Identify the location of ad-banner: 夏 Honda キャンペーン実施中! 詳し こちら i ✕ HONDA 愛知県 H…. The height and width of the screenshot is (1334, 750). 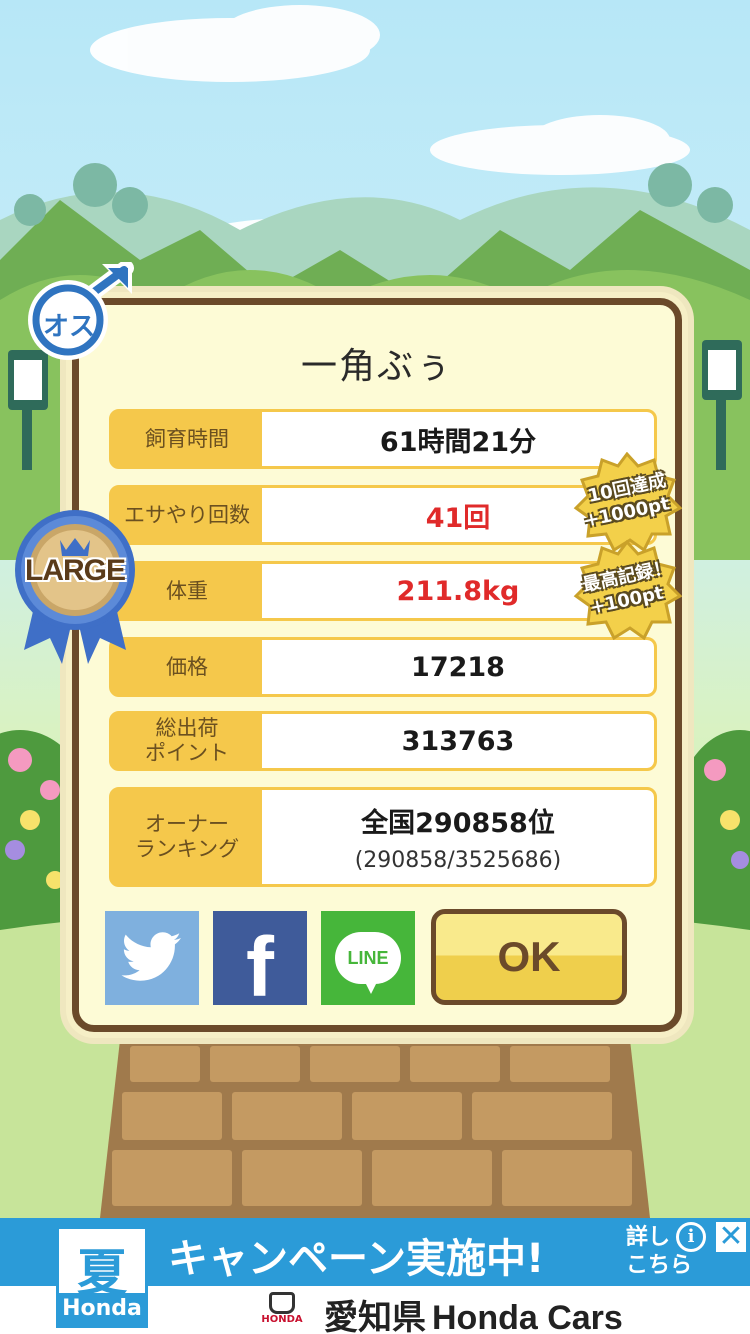
(375, 1276).